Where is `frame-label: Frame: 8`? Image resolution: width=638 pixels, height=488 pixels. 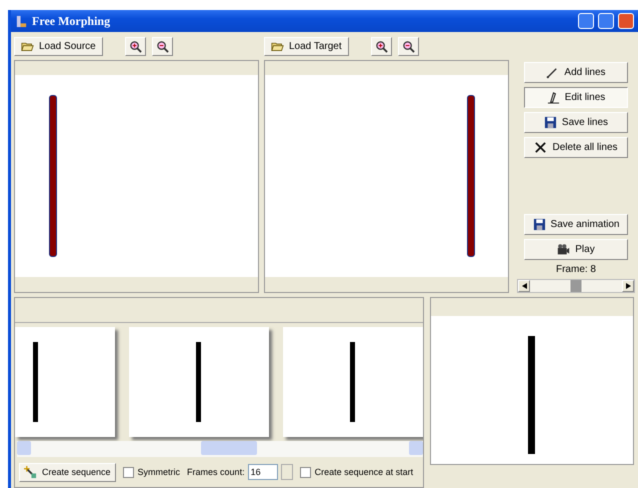
frame-label: Frame: 8 is located at coordinates (576, 269).